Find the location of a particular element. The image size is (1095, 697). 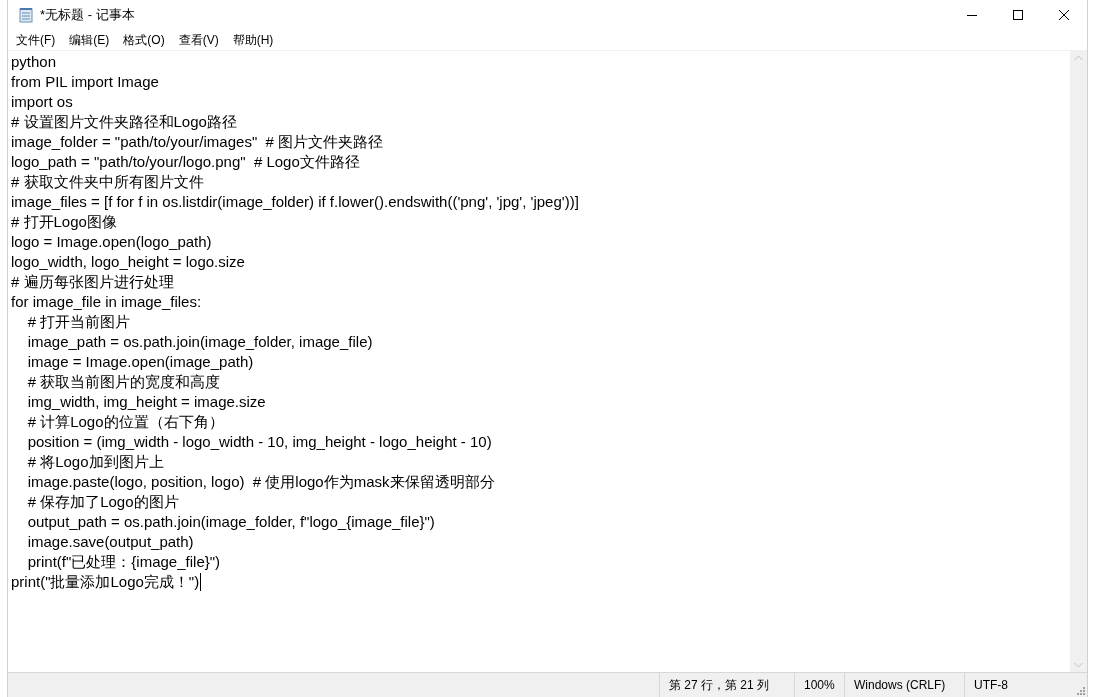

code-line: logo = Image.open(logo_path) is located at coordinates (111, 242).